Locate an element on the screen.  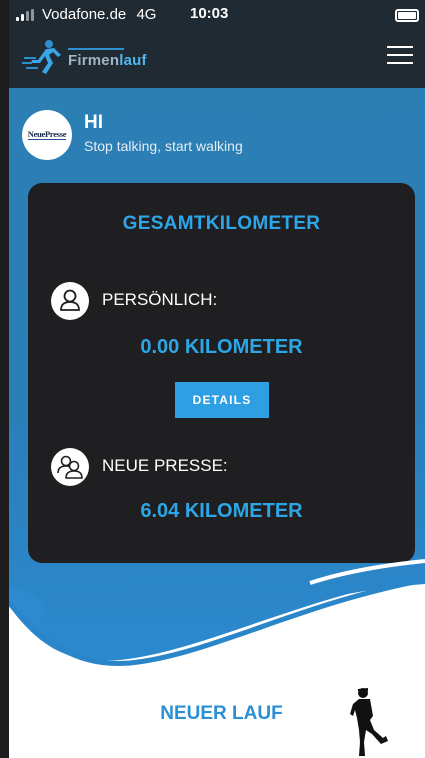
left-edge-bar is located at coordinates (4, 379).